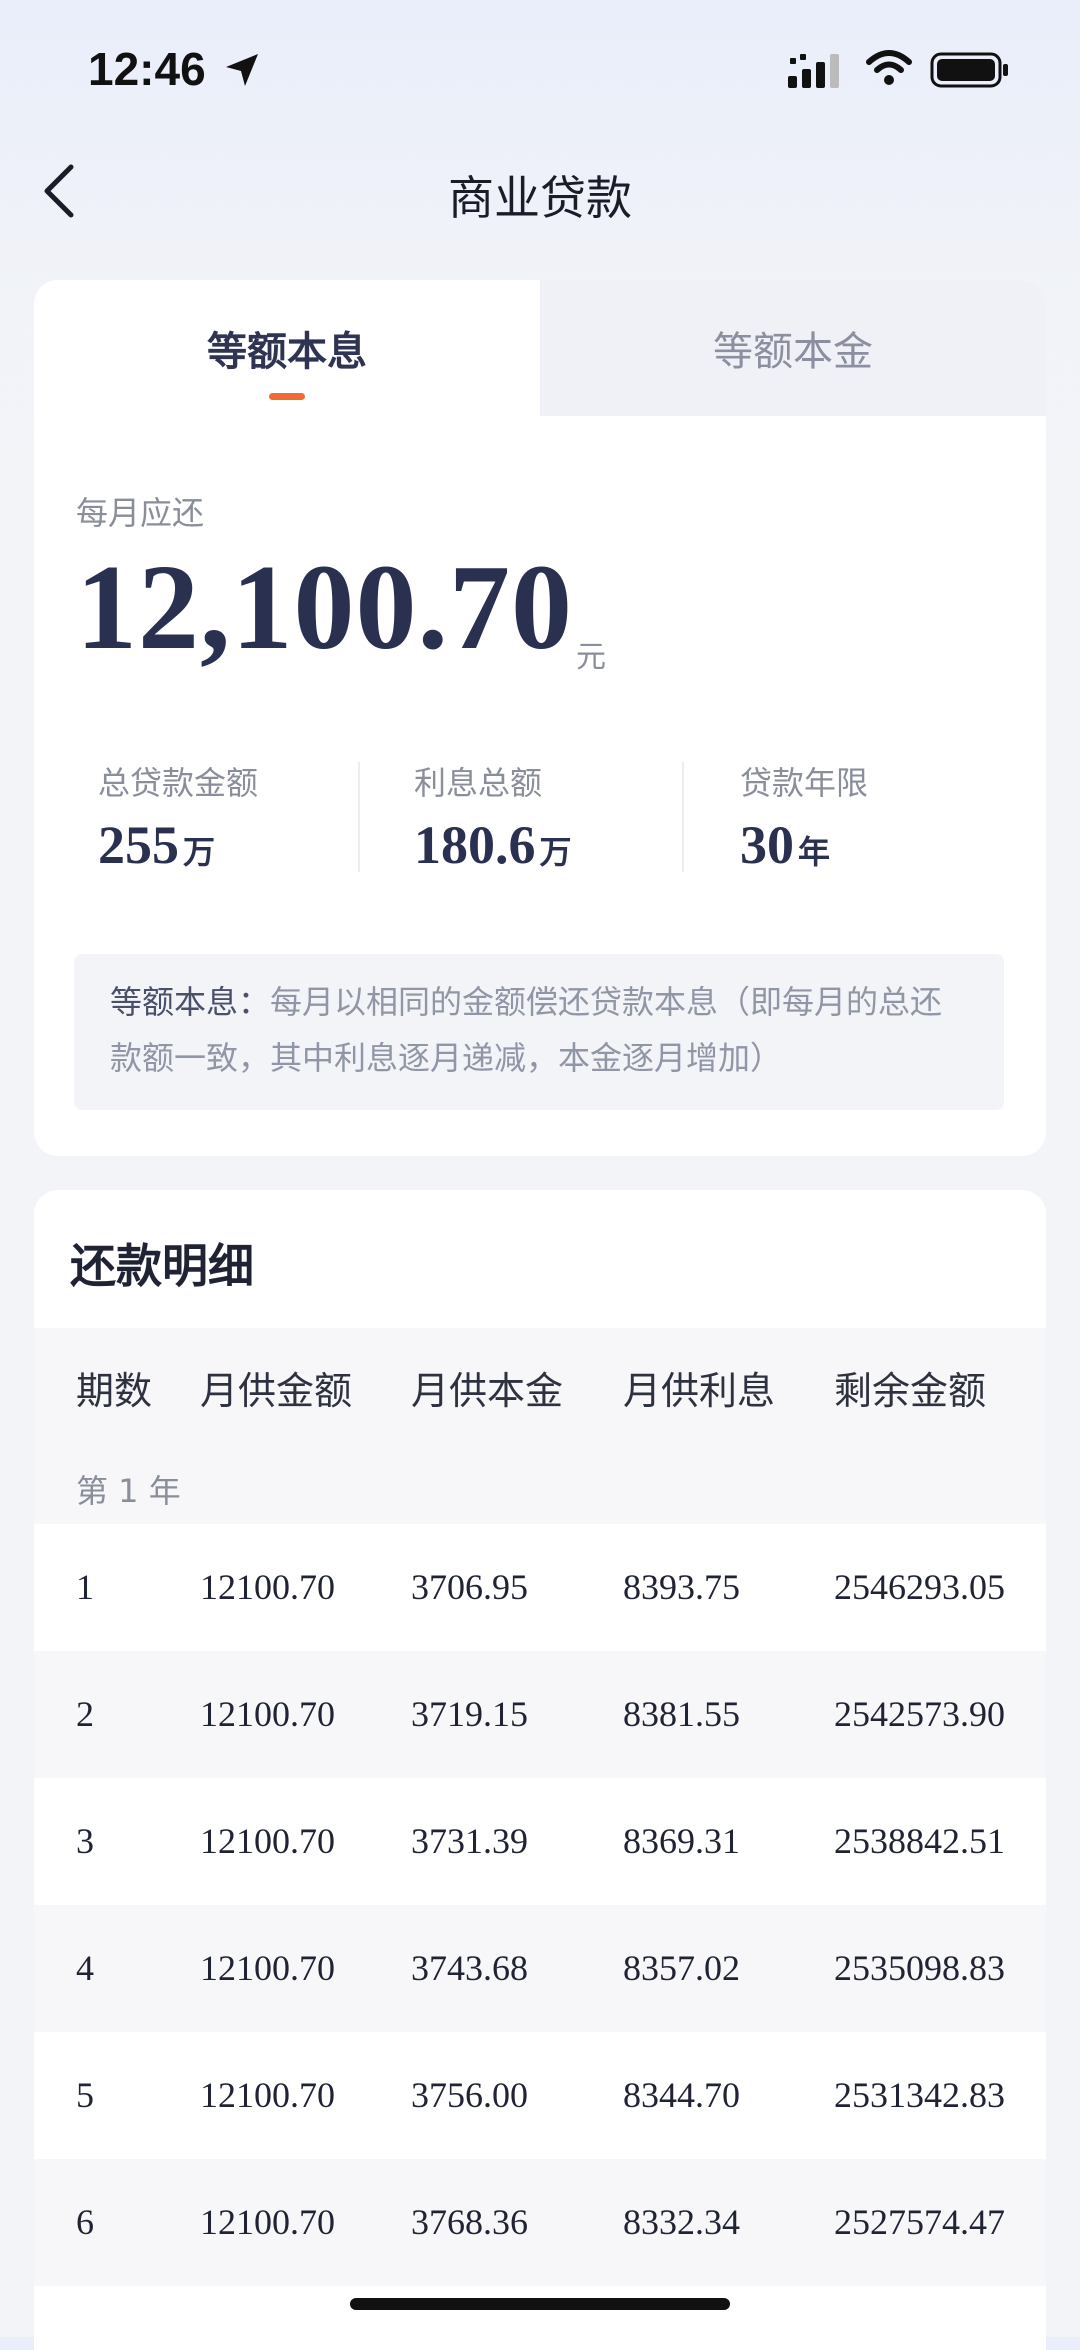  What do you see at coordinates (469, 1841) in the screenshot?
I see `cell-principal: 3731.39` at bounding box center [469, 1841].